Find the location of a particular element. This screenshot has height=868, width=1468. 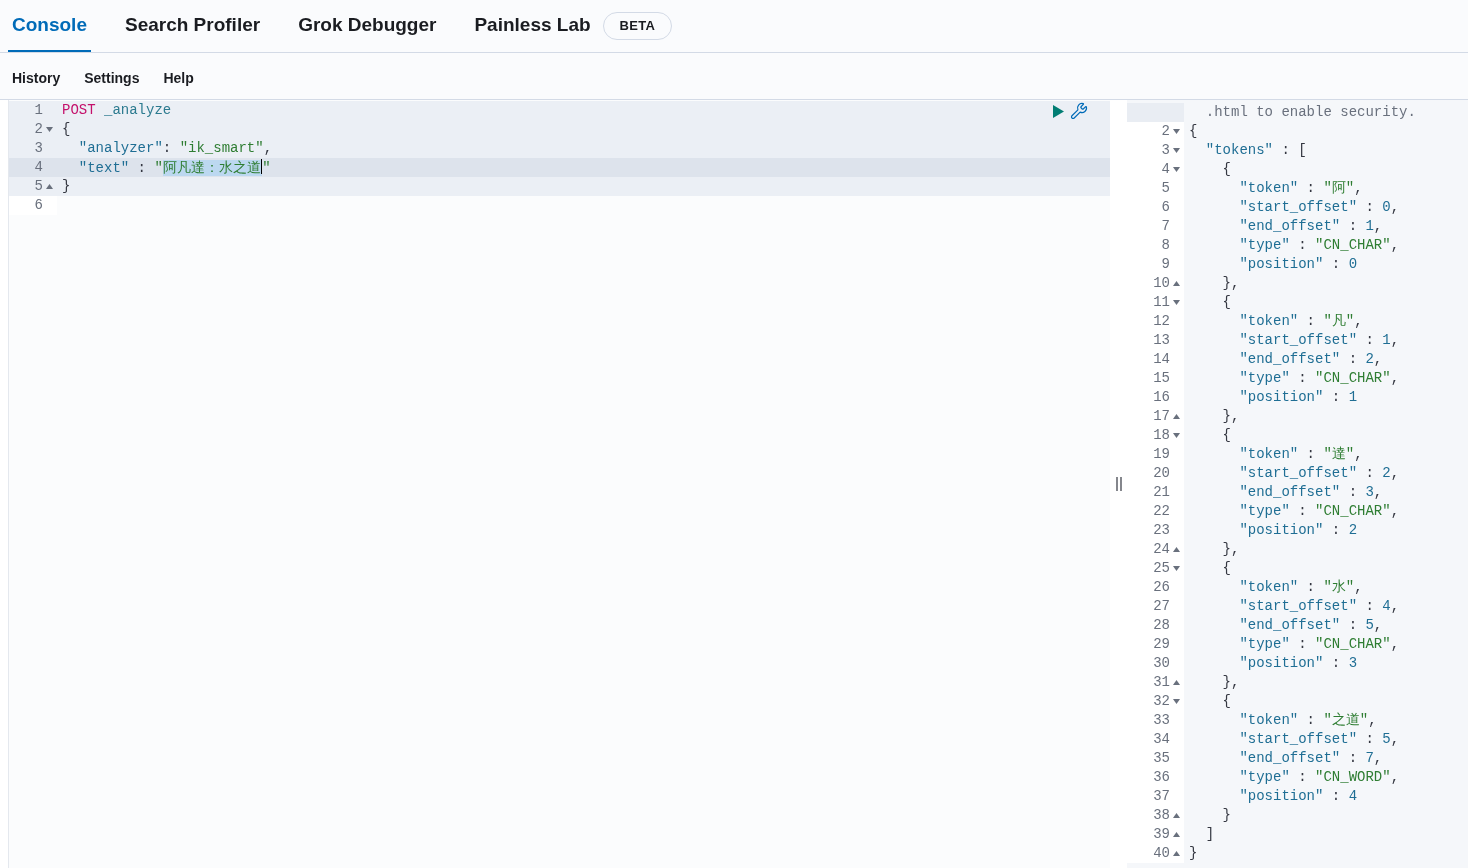

line-number: 40 is located at coordinates (1161, 853).